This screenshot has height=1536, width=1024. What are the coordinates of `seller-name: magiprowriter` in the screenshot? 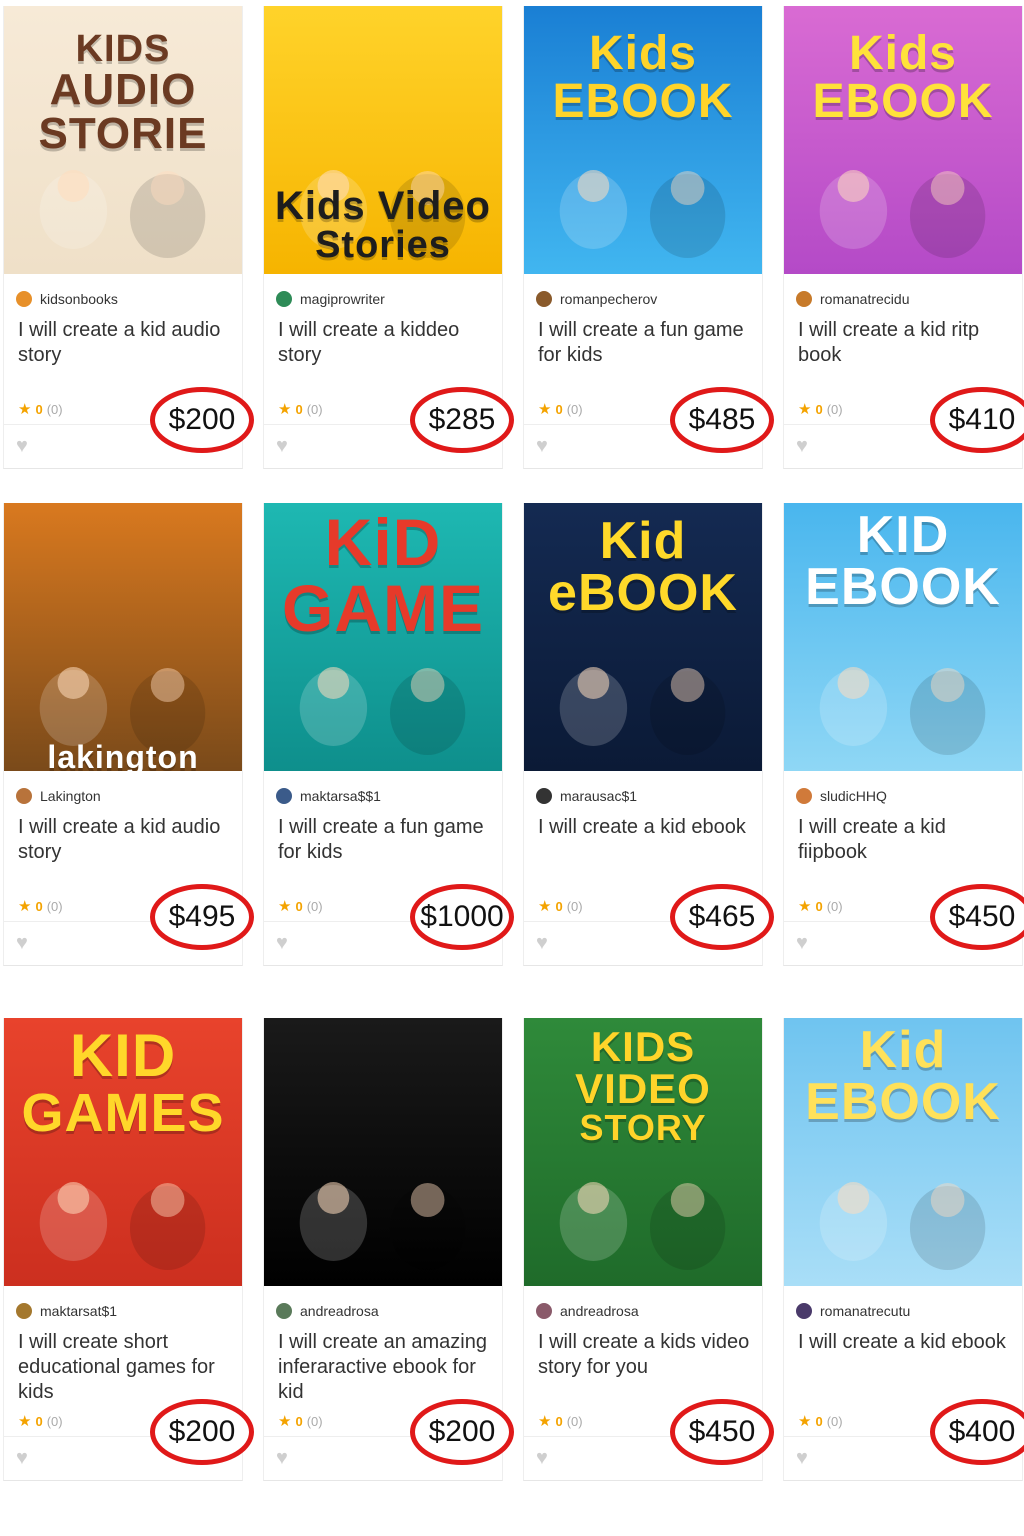 It's located at (342, 299).